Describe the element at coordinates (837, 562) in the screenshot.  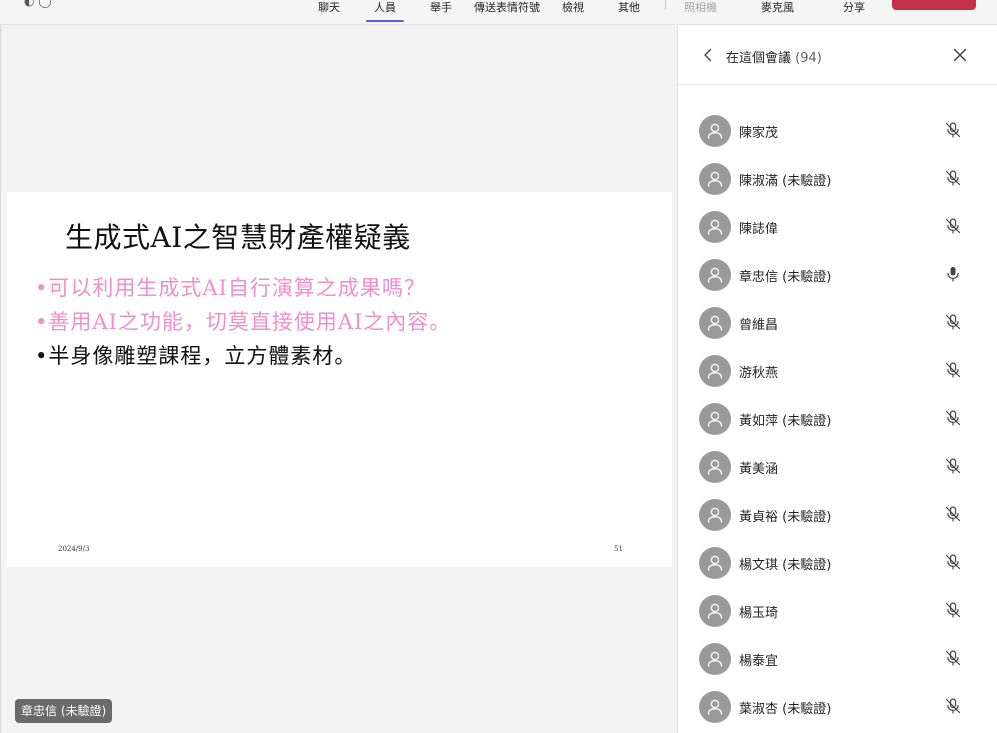
I see `participant-row: 楊文琪 (未驗證)` at that location.